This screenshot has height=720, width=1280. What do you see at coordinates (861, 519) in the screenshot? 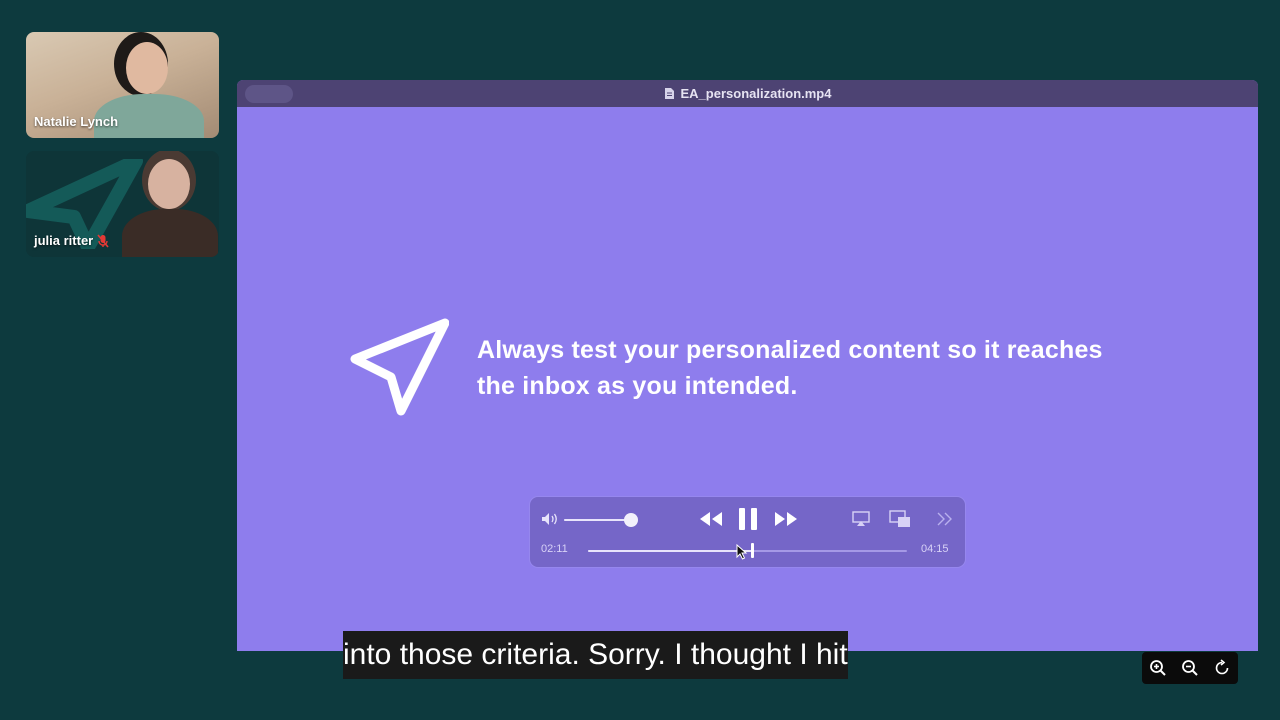
I see `airplay-icon` at bounding box center [861, 519].